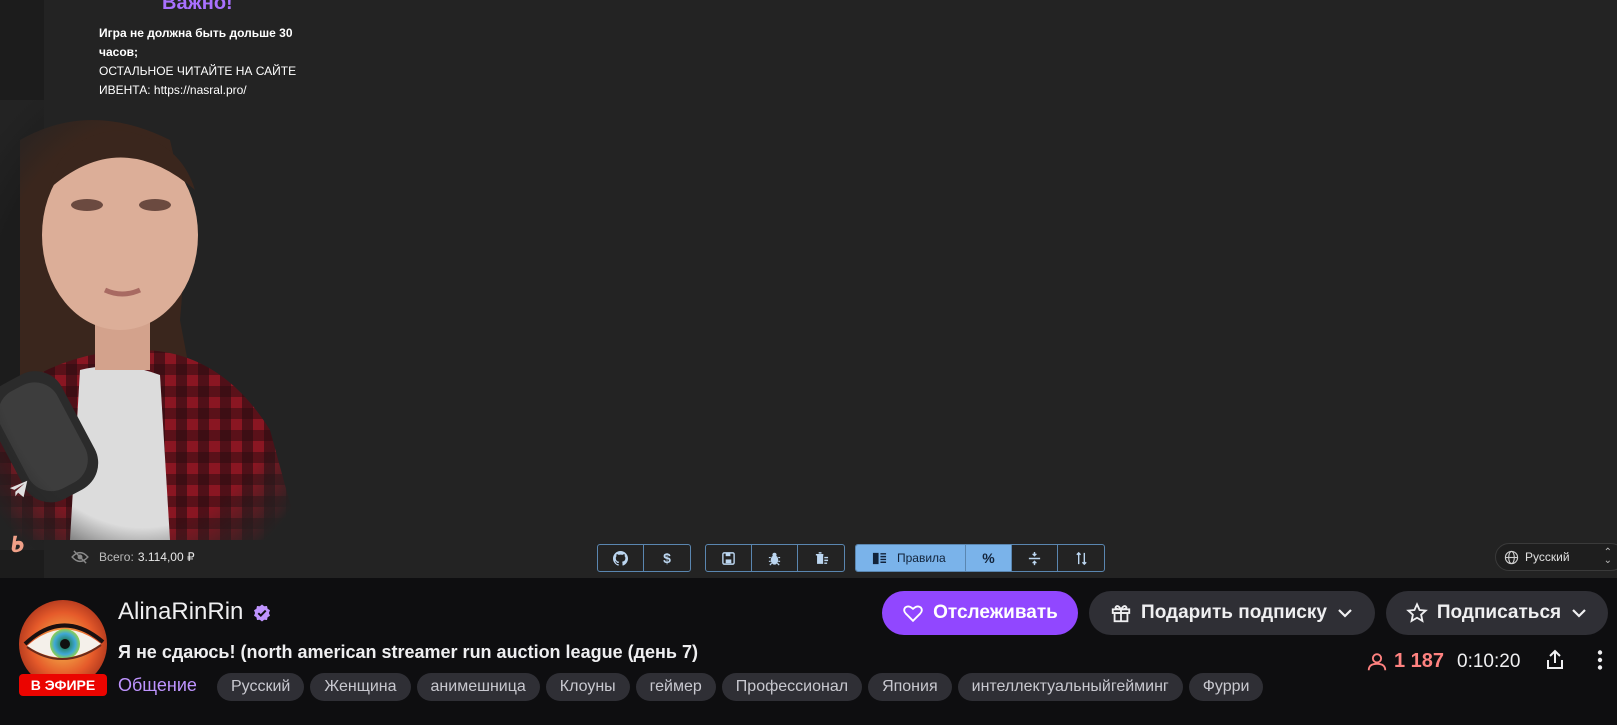 The width and height of the screenshot is (1617, 725). What do you see at coordinates (1511, 557) in the screenshot?
I see `globe-icon` at bounding box center [1511, 557].